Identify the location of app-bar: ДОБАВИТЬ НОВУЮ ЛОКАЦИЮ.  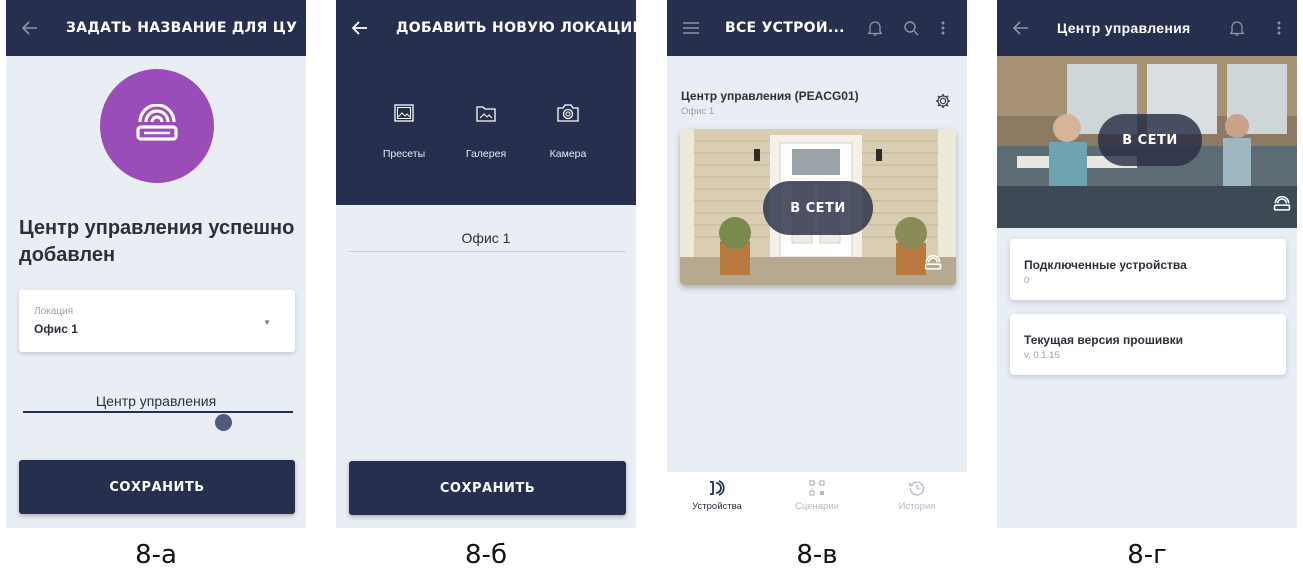
(486, 28).